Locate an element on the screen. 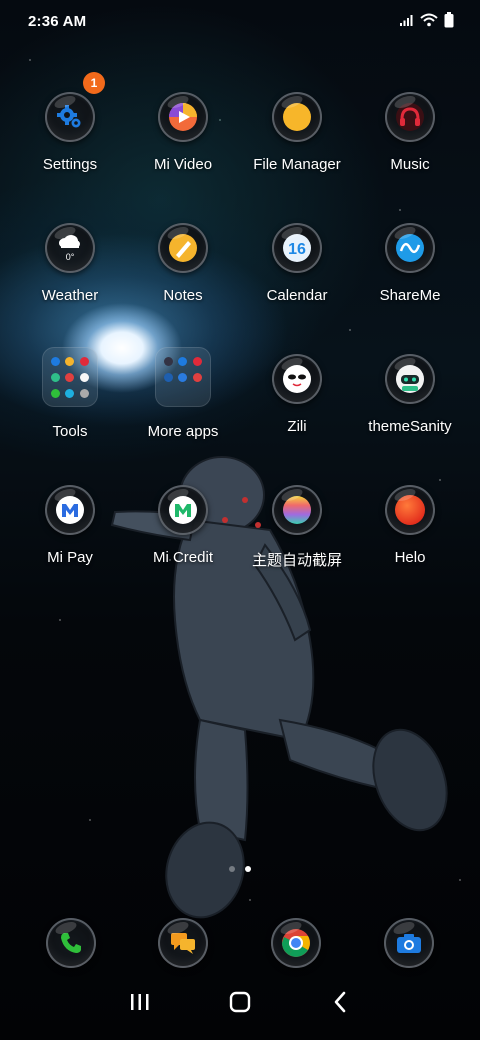  app-label: Calendar is located at coordinates (297, 295).